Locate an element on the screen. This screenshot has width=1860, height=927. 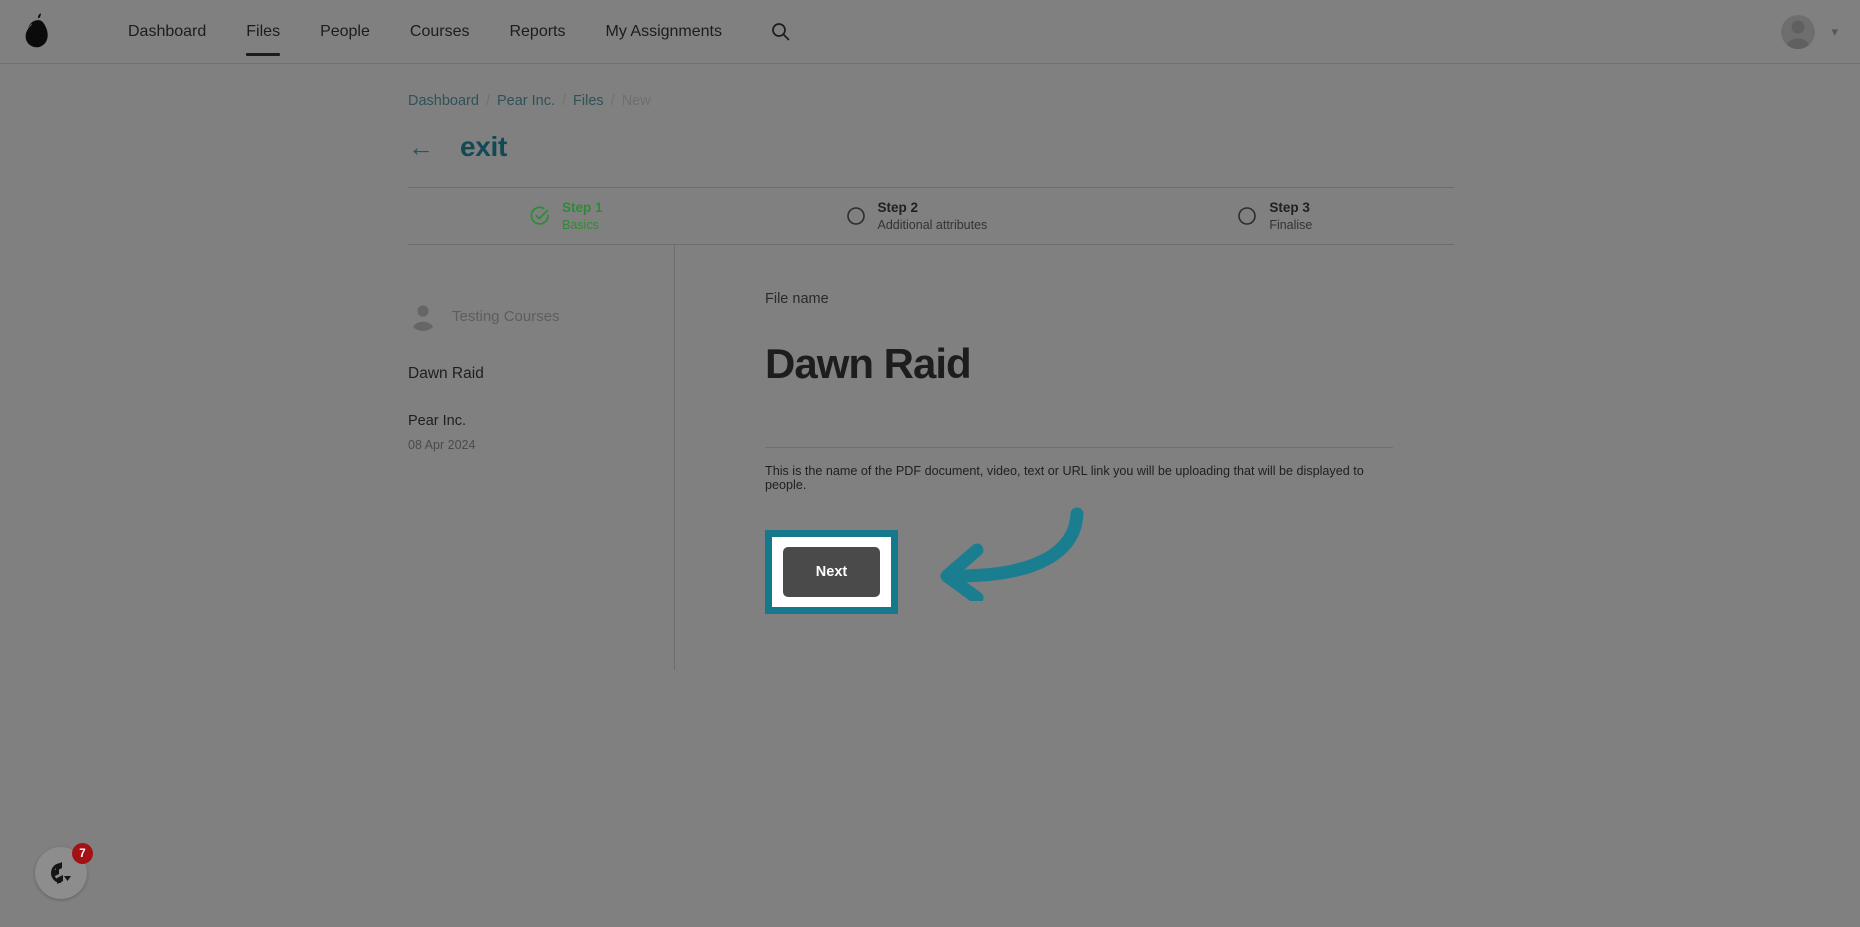
stepper-step-3-text: Step 3 Finalise is located at coordinates (1290, 216).